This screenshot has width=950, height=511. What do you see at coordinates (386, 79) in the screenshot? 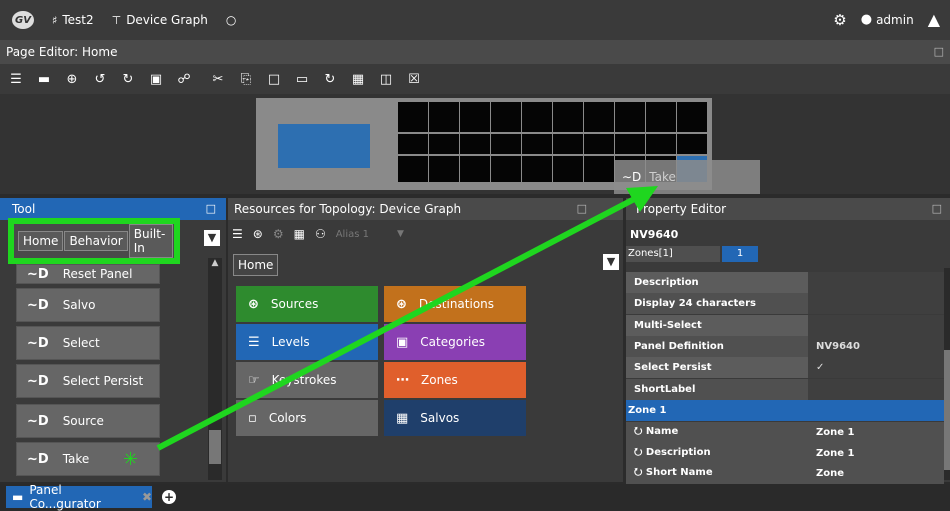
I see `grid-outline-icon: ◫` at bounding box center [386, 79].